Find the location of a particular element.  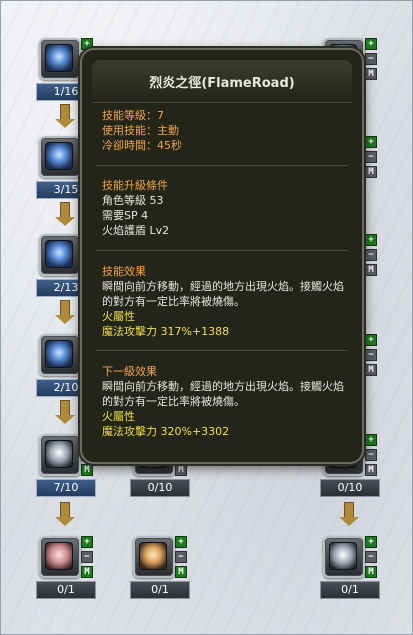

required-prerequisite: 火焰護盾 Lv2 is located at coordinates (136, 230).